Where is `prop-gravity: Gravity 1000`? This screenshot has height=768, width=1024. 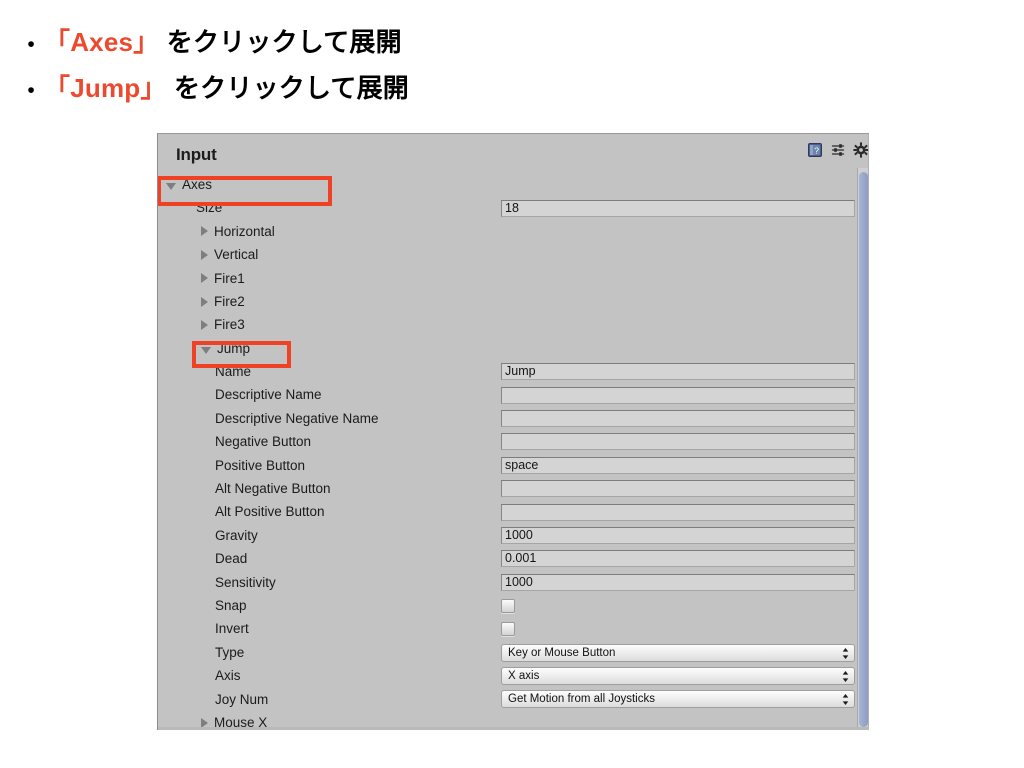 prop-gravity: Gravity 1000 is located at coordinates (513, 535).